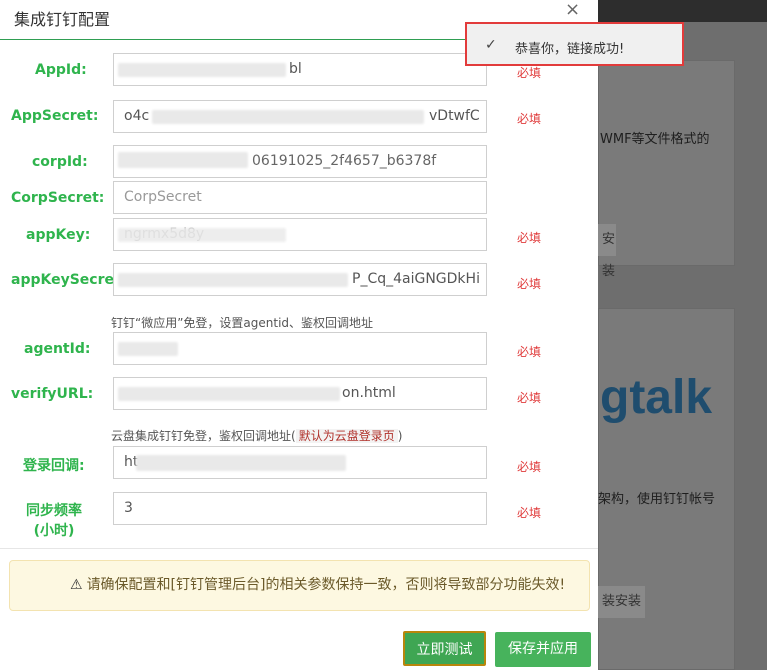 This screenshot has width=767, height=670. I want to click on success-toast: ✓ 恭喜你，链接成功!, so click(574, 44).